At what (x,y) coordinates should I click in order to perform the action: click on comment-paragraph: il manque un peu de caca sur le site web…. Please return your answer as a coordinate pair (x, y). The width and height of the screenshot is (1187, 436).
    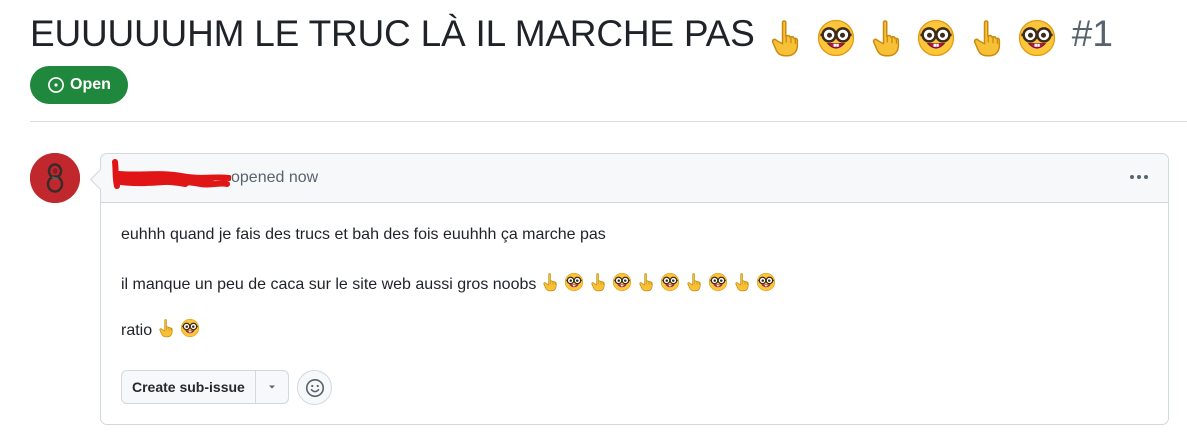
    Looking at the image, I should click on (448, 295).